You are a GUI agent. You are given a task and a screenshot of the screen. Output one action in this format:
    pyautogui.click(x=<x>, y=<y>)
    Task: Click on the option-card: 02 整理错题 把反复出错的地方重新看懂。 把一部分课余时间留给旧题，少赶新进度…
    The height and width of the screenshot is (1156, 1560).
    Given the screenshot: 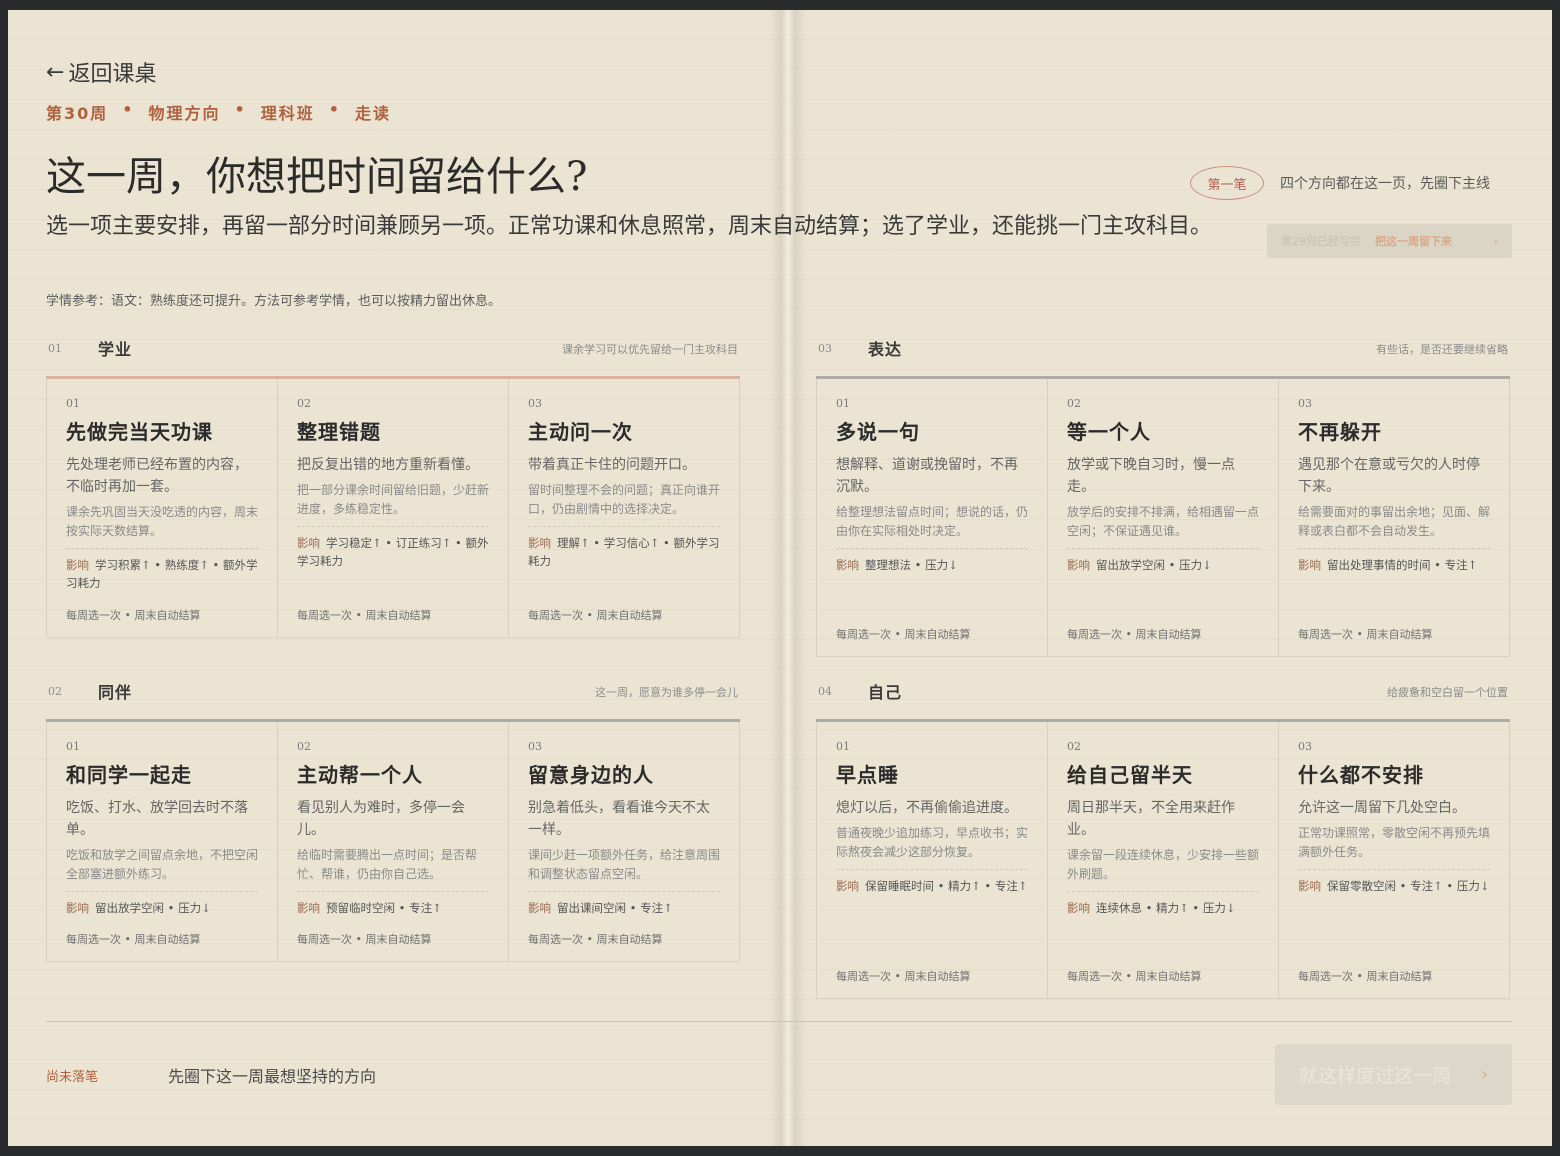 What is the action you would take?
    pyautogui.click(x=393, y=508)
    